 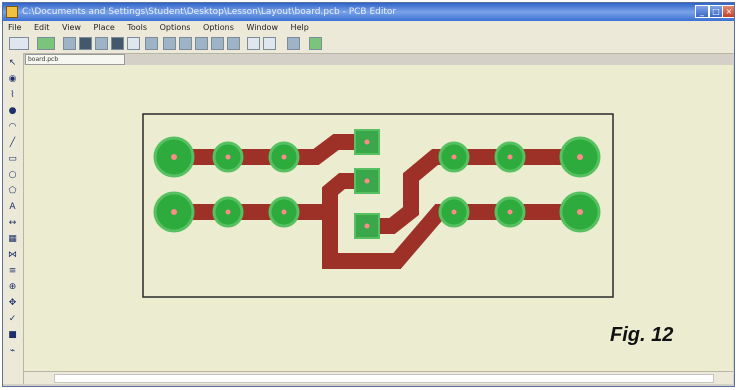 What do you see at coordinates (368, 385) in the screenshot?
I see `status-bar` at bounding box center [368, 385].